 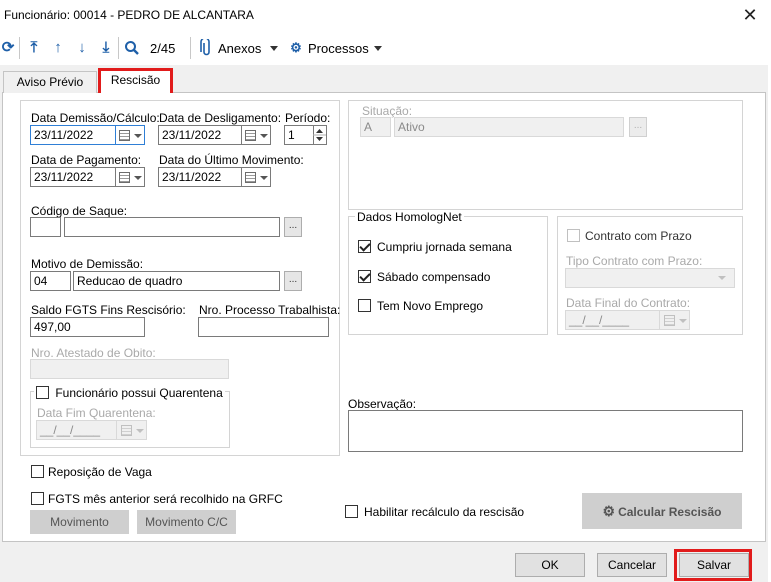 What do you see at coordinates (270, 310) in the screenshot?
I see `nro-processo-label: Nro. Processo Trabalhista:` at bounding box center [270, 310].